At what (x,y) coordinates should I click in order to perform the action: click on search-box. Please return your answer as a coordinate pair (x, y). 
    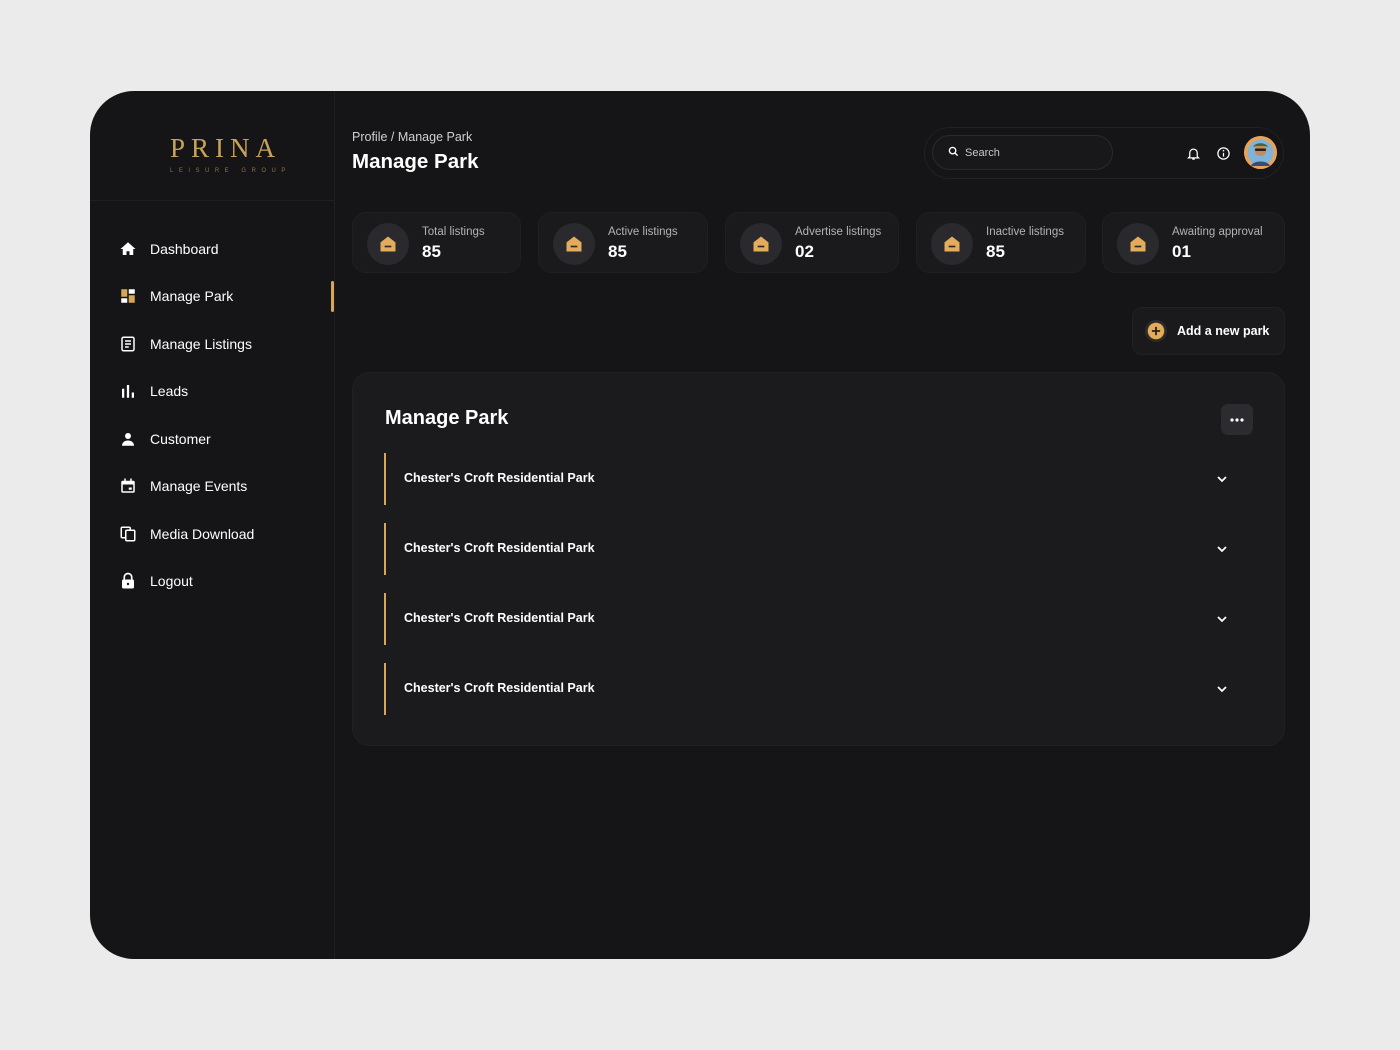
    Looking at the image, I should click on (1022, 152).